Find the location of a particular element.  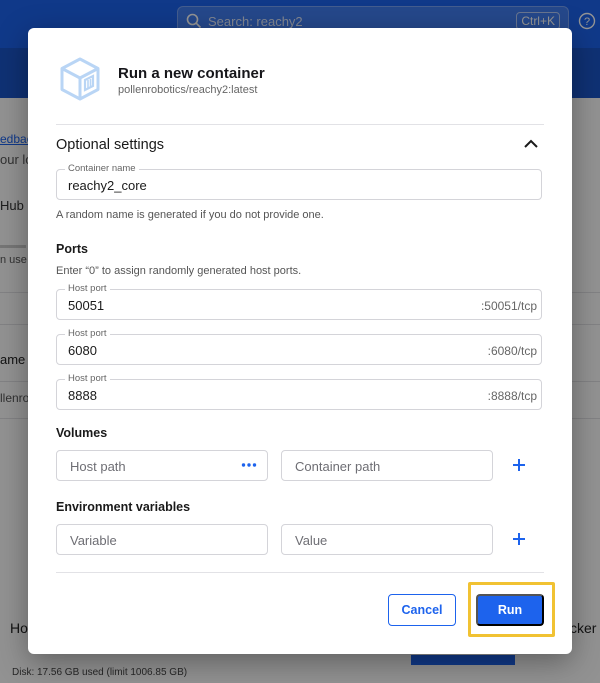

container-port: :6080/tcp is located at coordinates (512, 351).